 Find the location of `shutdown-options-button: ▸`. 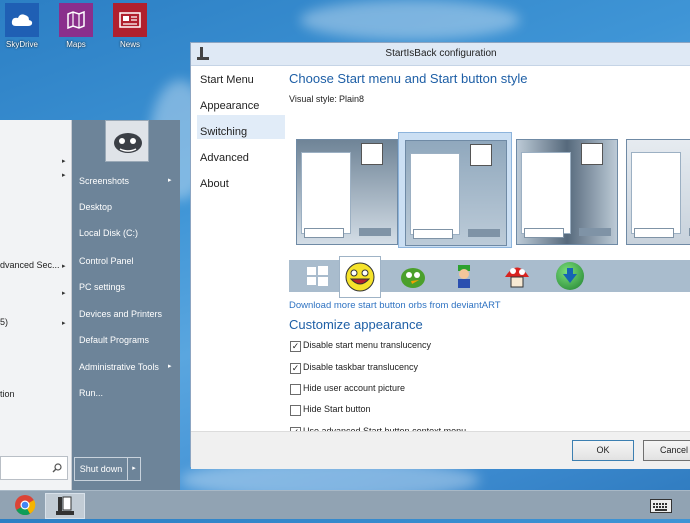

shutdown-options-button: ▸ is located at coordinates (134, 469).